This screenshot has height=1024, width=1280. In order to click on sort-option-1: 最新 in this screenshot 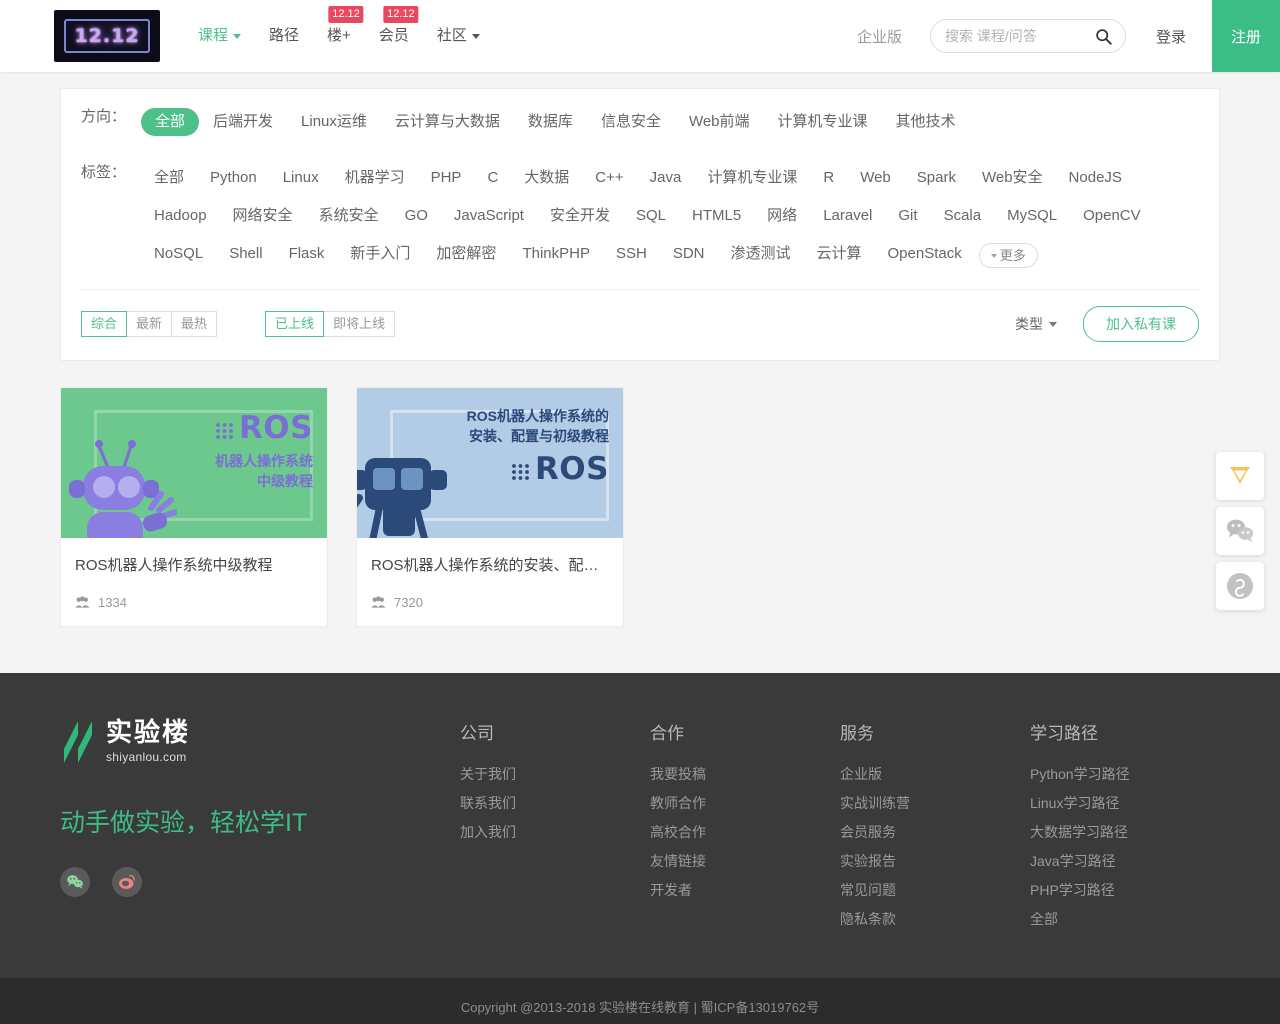, I will do `click(149, 324)`.